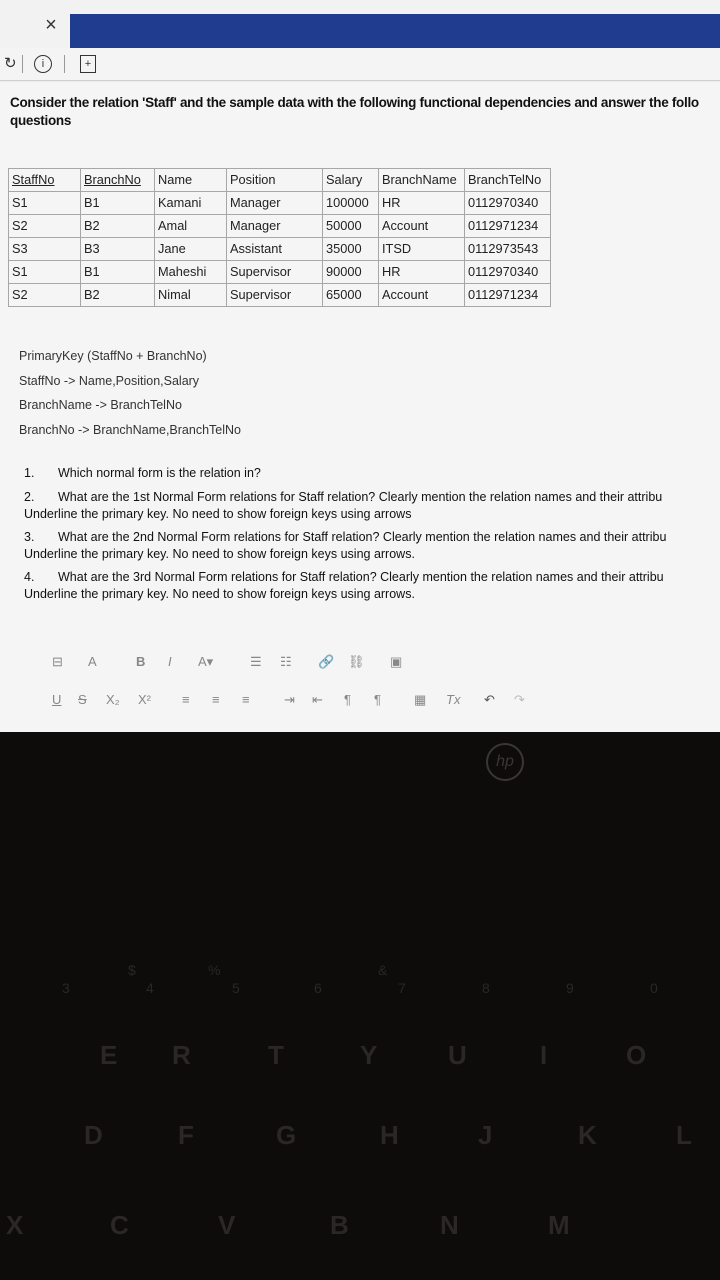 The image size is (720, 1280). I want to click on key-number: 5, so click(236, 988).